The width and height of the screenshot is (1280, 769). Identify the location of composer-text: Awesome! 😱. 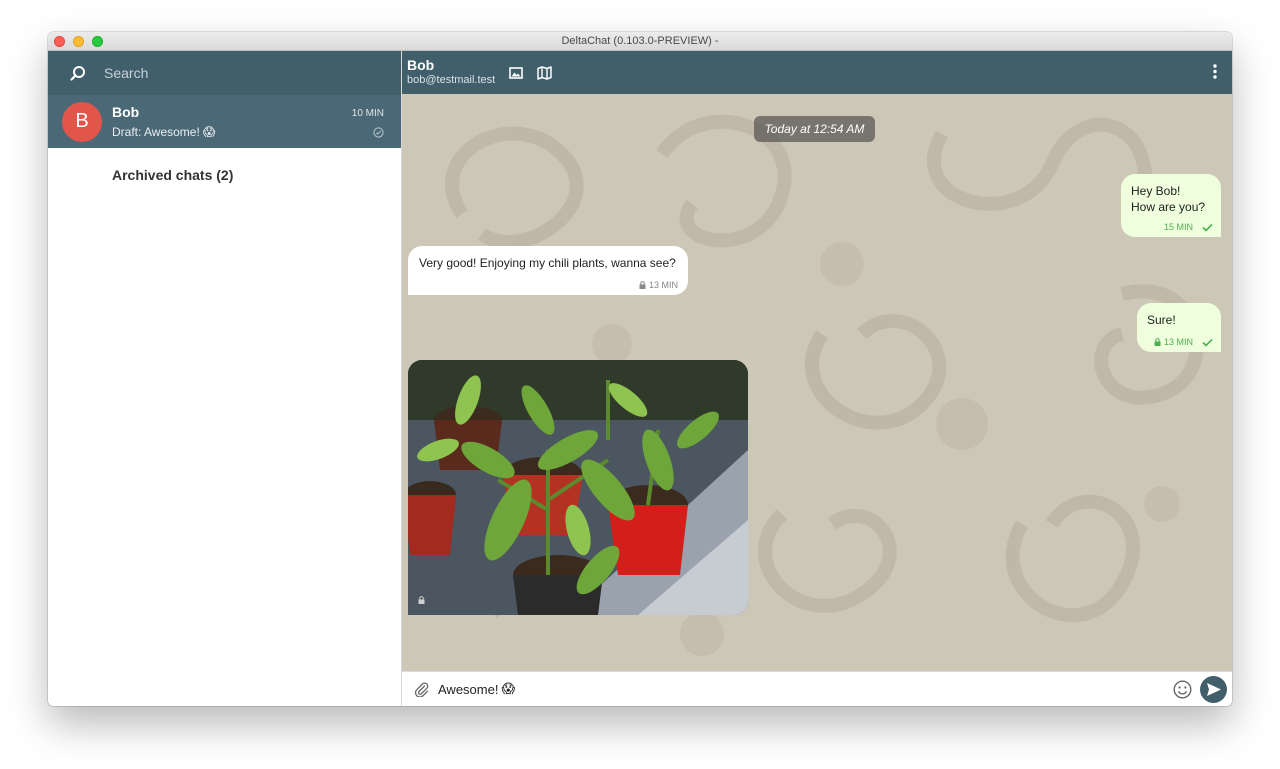
(805, 689).